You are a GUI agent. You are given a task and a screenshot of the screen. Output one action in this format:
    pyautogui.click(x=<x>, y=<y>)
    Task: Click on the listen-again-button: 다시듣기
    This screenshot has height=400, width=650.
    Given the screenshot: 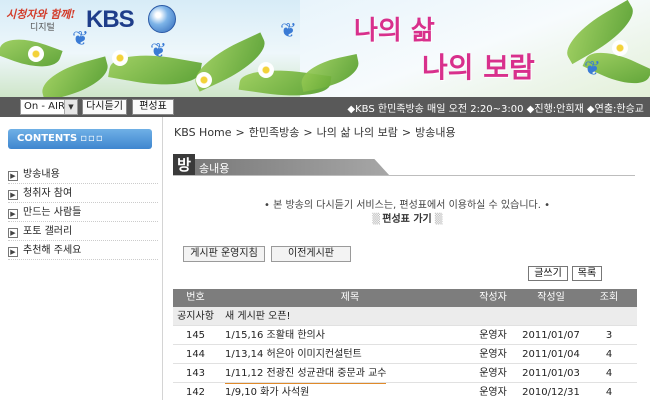 What is the action you would take?
    pyautogui.click(x=104, y=107)
    